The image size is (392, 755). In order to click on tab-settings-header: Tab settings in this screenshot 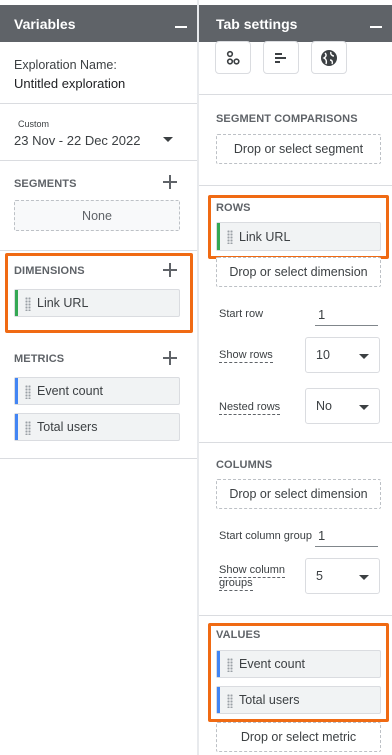, I will do `click(295, 23)`.